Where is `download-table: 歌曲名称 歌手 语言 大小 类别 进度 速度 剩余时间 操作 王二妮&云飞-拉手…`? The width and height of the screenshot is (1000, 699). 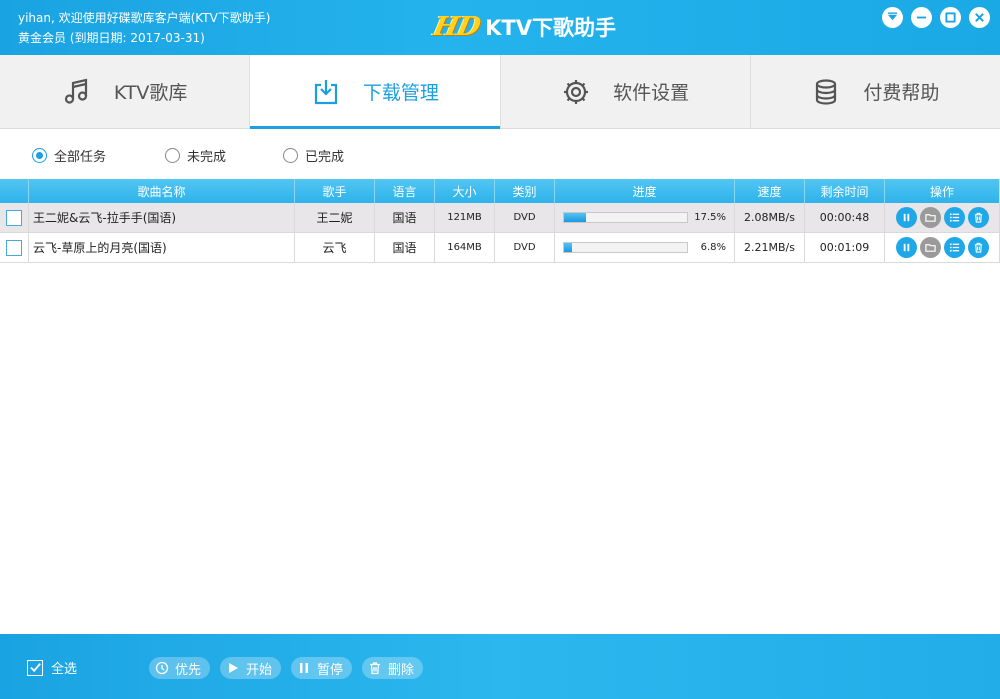
download-table: 歌曲名称 歌手 语言 大小 类别 进度 速度 剩余时间 操作 王二妮&云飞-拉手… is located at coordinates (500, 221).